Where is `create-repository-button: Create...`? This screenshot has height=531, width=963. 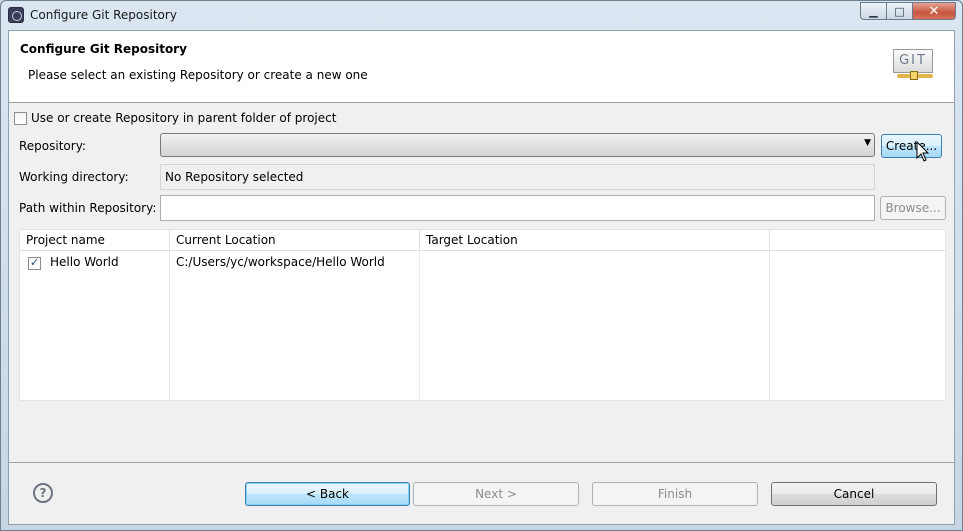
create-repository-button: Create... is located at coordinates (911, 146).